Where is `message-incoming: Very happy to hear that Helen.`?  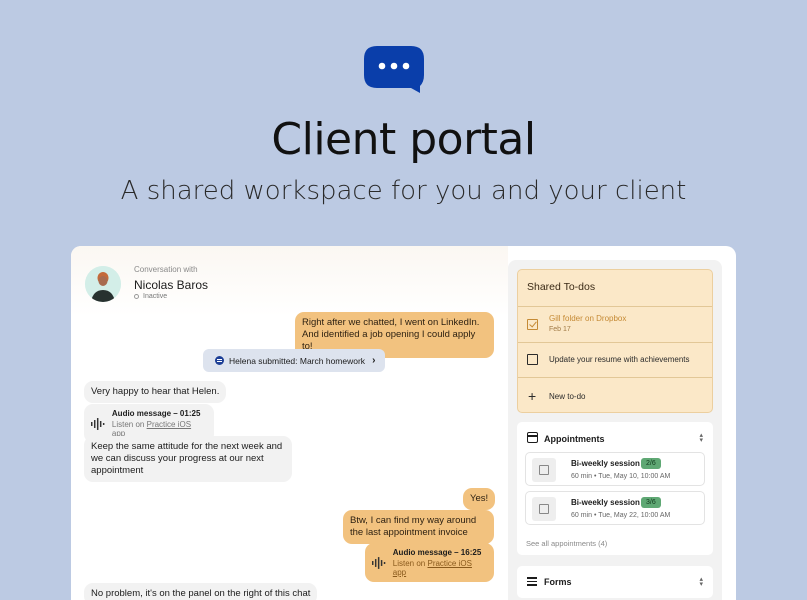 message-incoming: Very happy to hear that Helen. is located at coordinates (155, 392).